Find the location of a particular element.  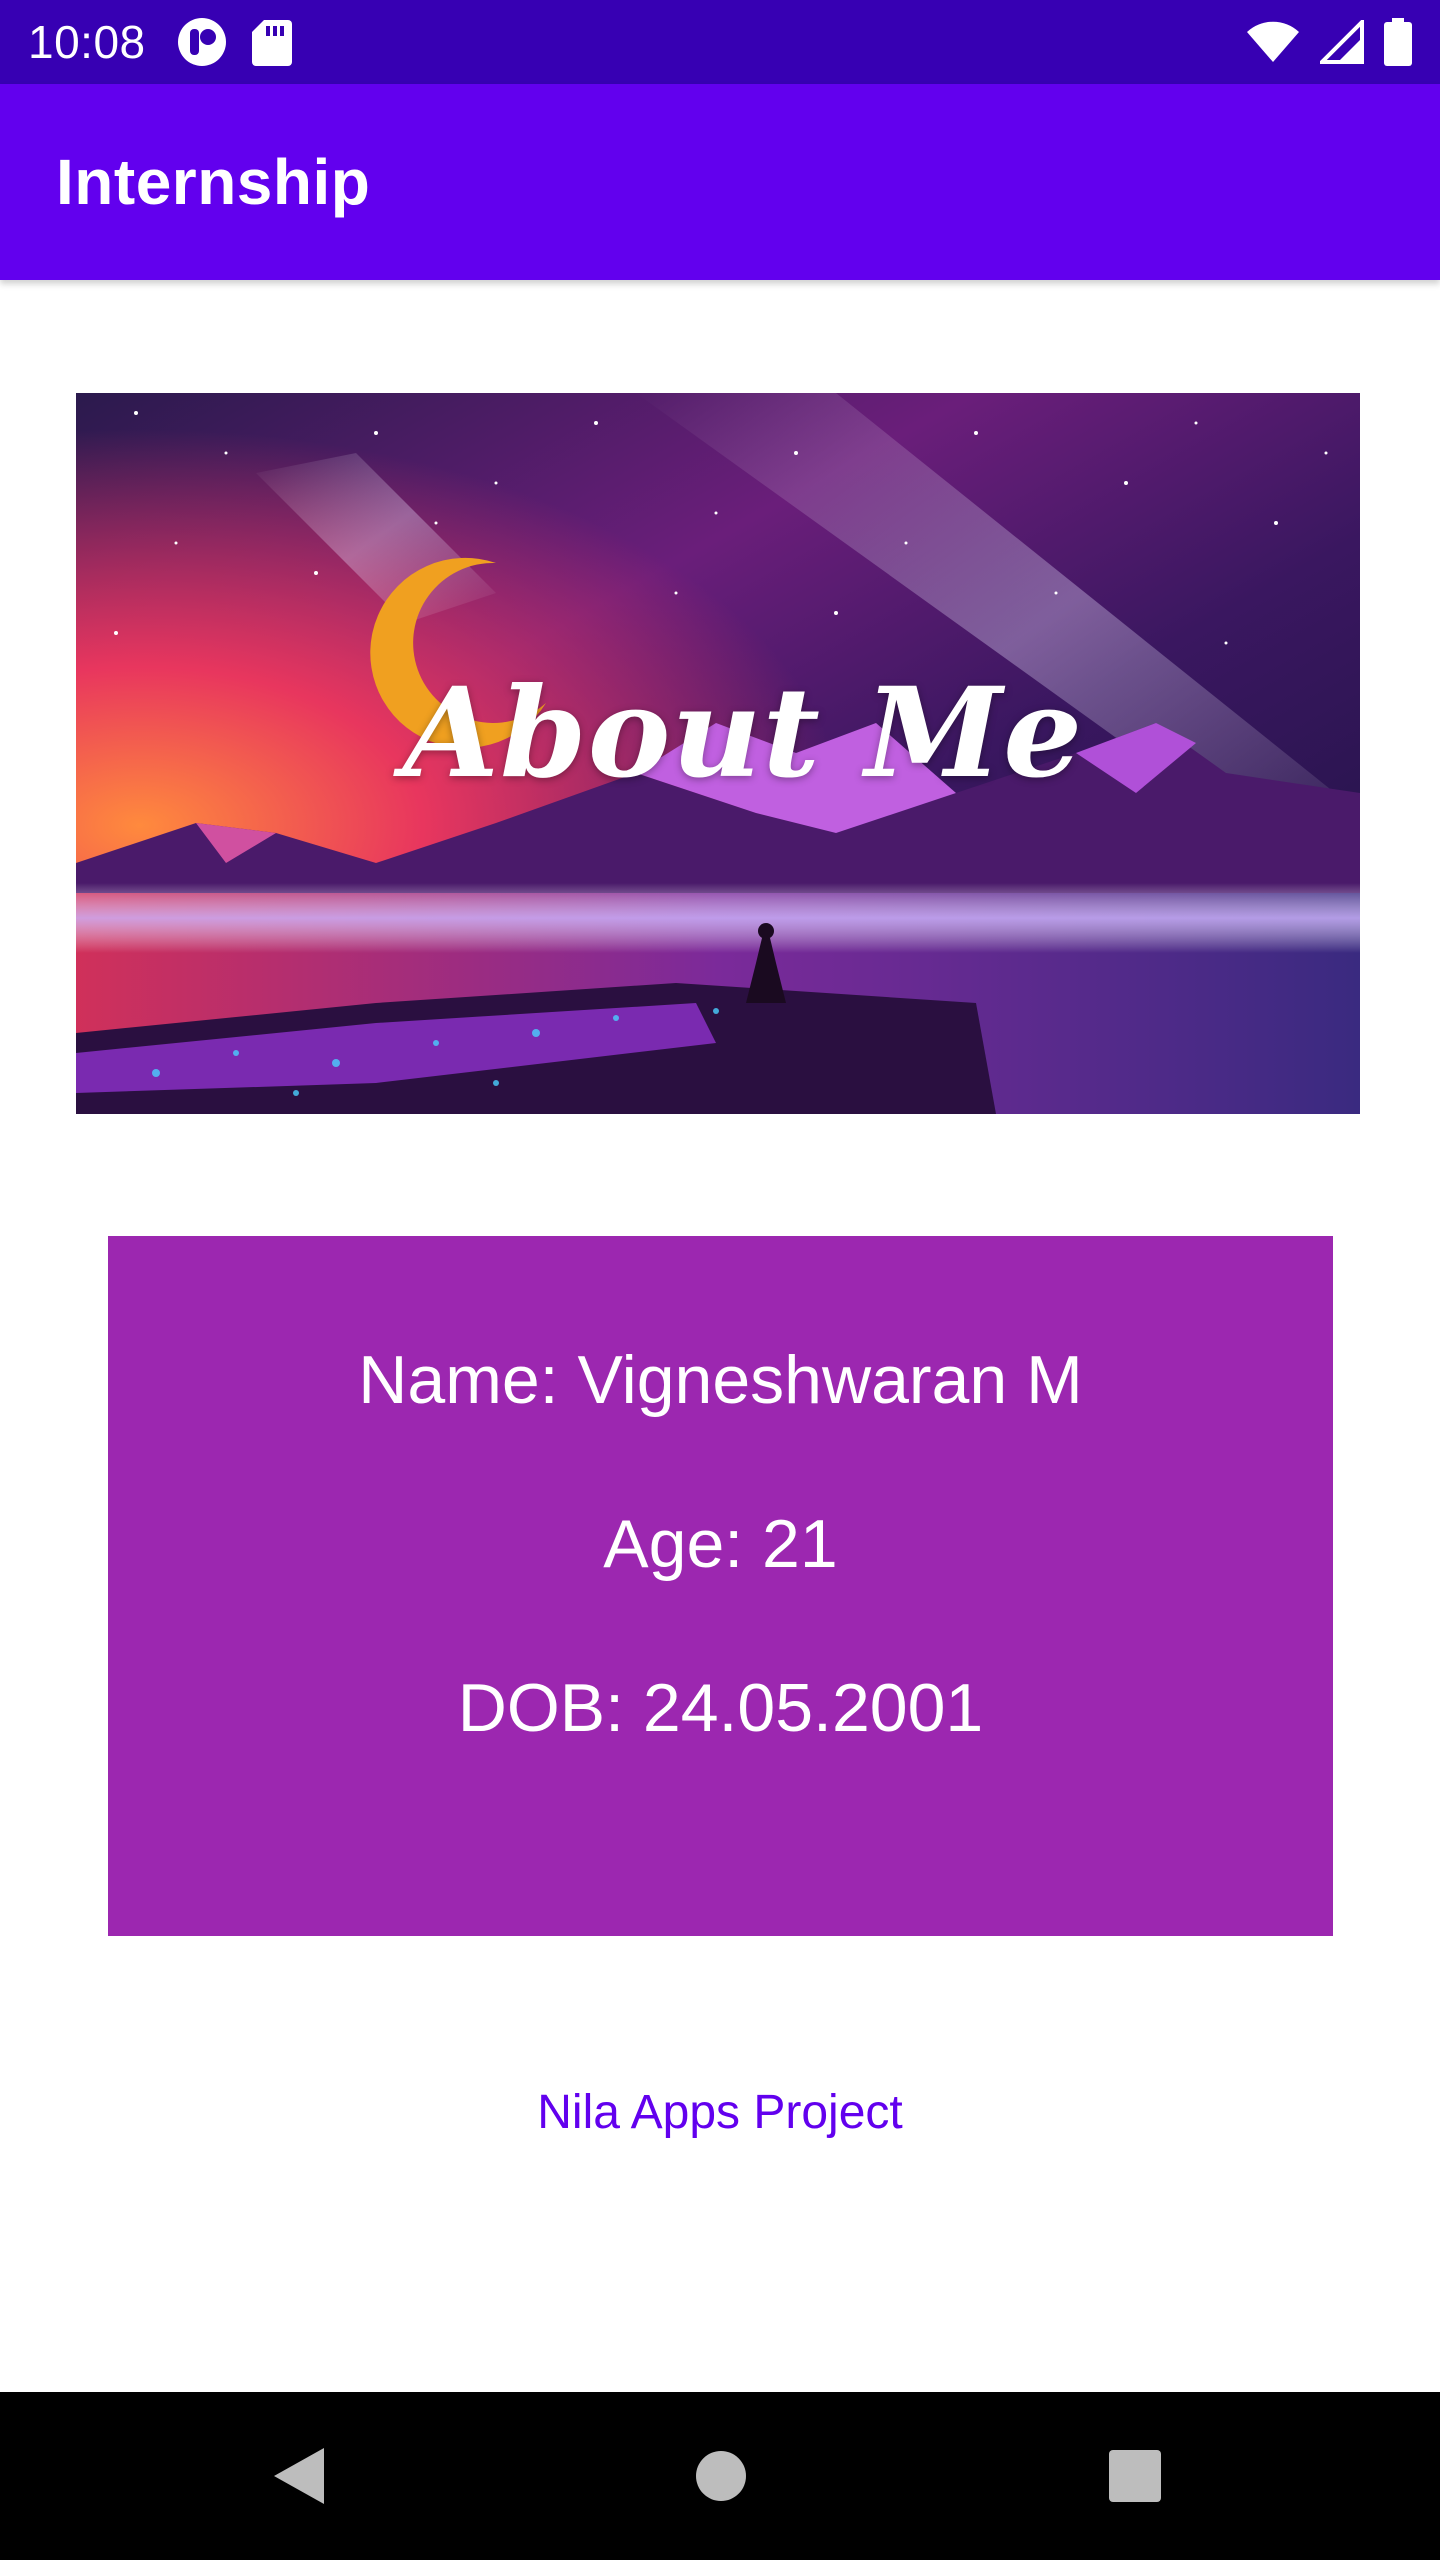

status-icons-left is located at coordinates (234, 42).